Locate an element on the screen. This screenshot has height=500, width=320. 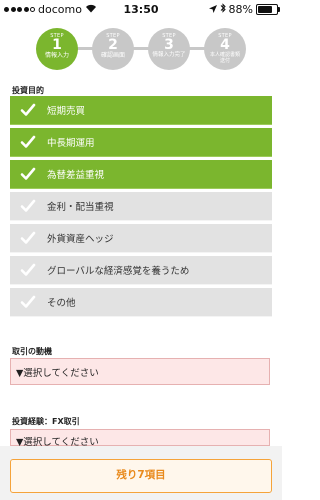
option-interest-dividend: 金利・配当重視 is located at coordinates (141, 206).